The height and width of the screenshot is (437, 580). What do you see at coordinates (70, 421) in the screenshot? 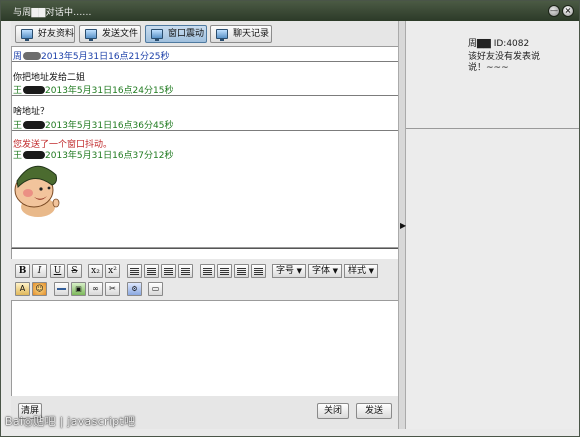
I see `baidu-watermark: Bai◎贴吧 | javascript吧` at bounding box center [70, 421].